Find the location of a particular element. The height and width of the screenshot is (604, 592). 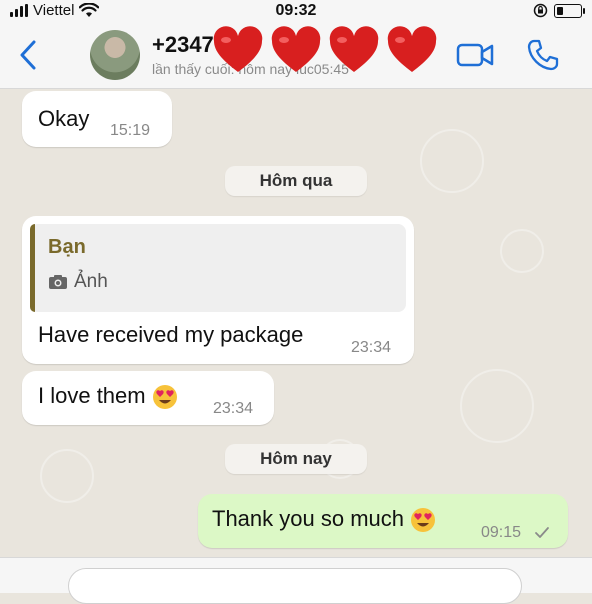

message-text: Have received my package is located at coordinates (171, 334).